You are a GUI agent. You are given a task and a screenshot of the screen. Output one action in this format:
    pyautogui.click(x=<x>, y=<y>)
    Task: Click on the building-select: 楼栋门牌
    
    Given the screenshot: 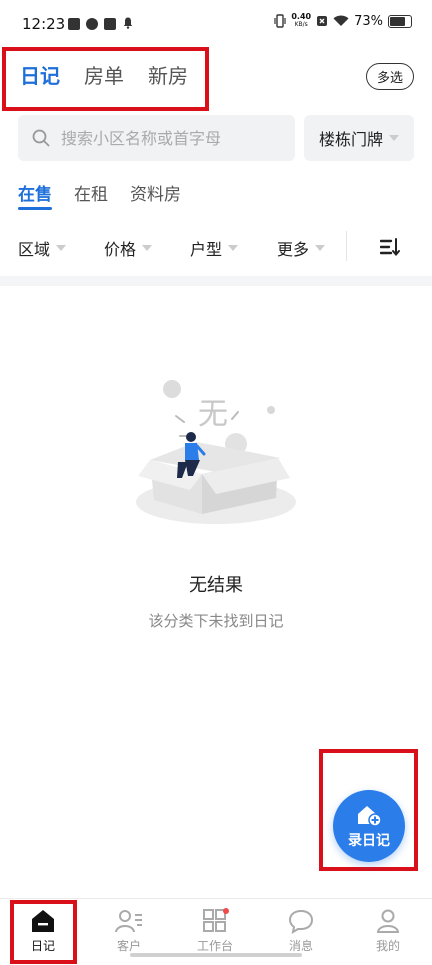 What is the action you would take?
    pyautogui.click(x=359, y=138)
    